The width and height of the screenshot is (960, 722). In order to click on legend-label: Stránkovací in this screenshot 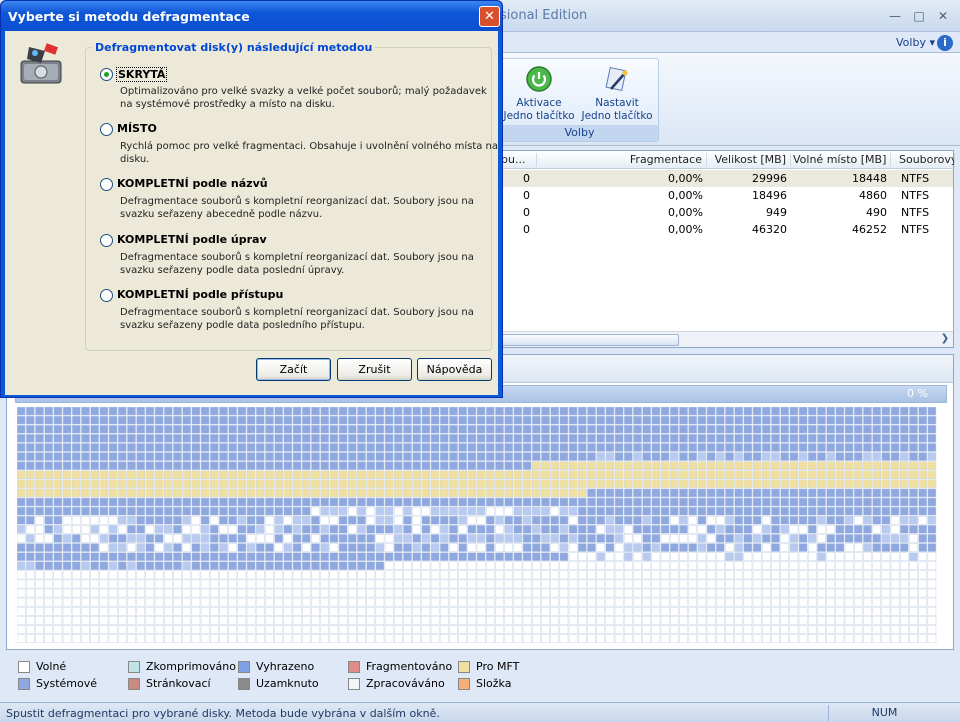, I will do `click(178, 683)`.